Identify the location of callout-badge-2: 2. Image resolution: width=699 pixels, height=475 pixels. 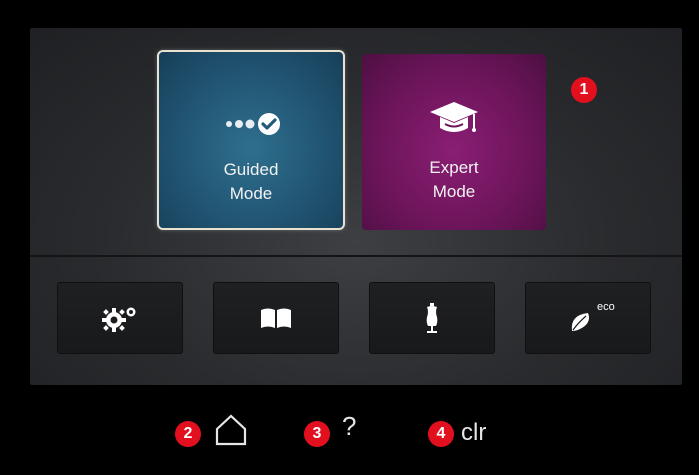
(188, 434).